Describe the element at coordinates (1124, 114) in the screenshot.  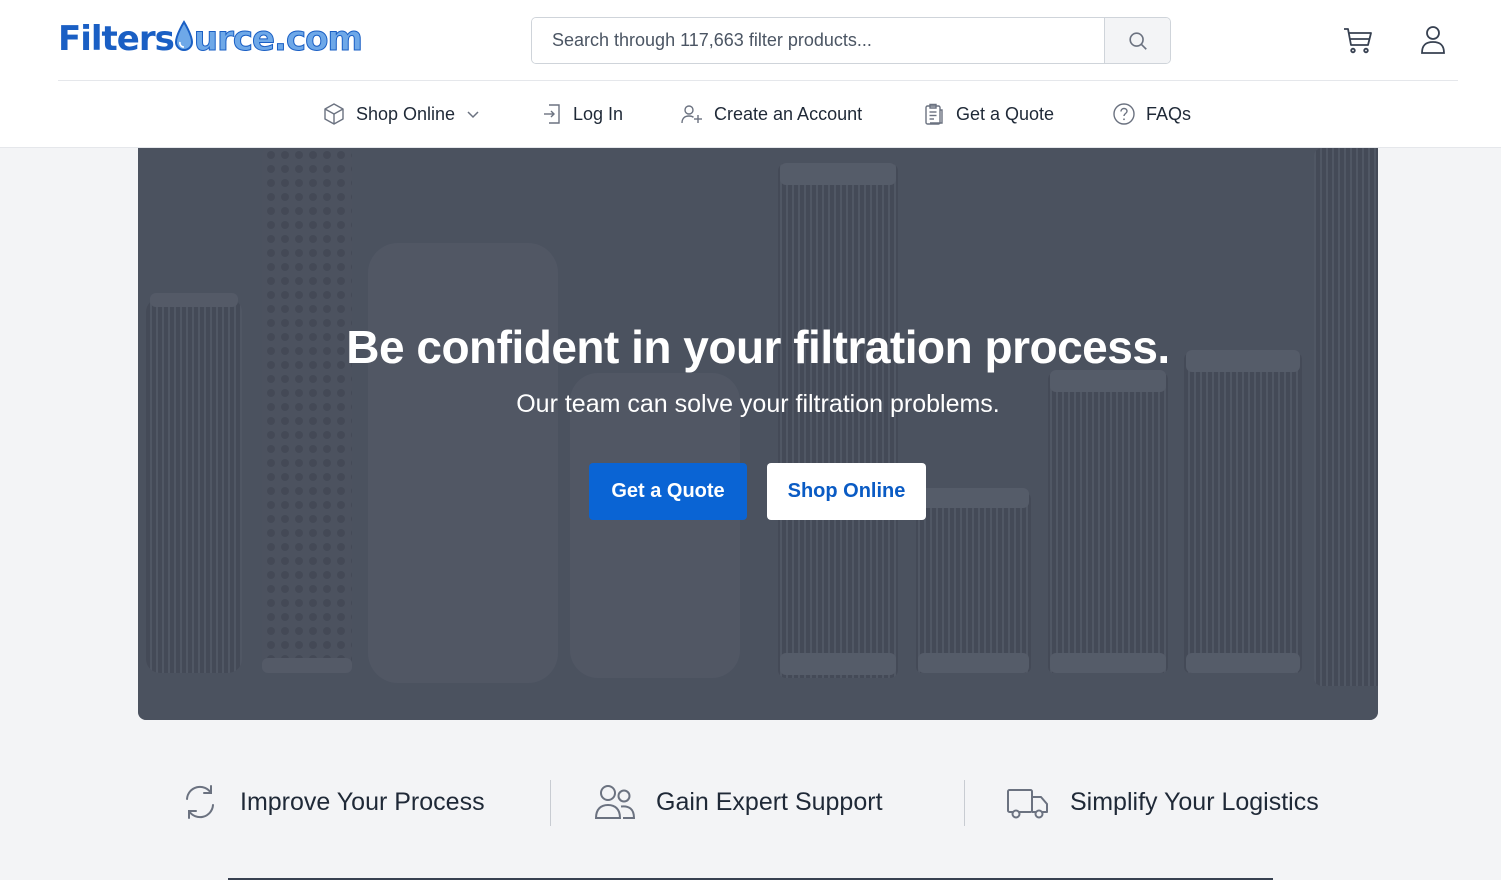
I see `question-circle-icon` at that location.